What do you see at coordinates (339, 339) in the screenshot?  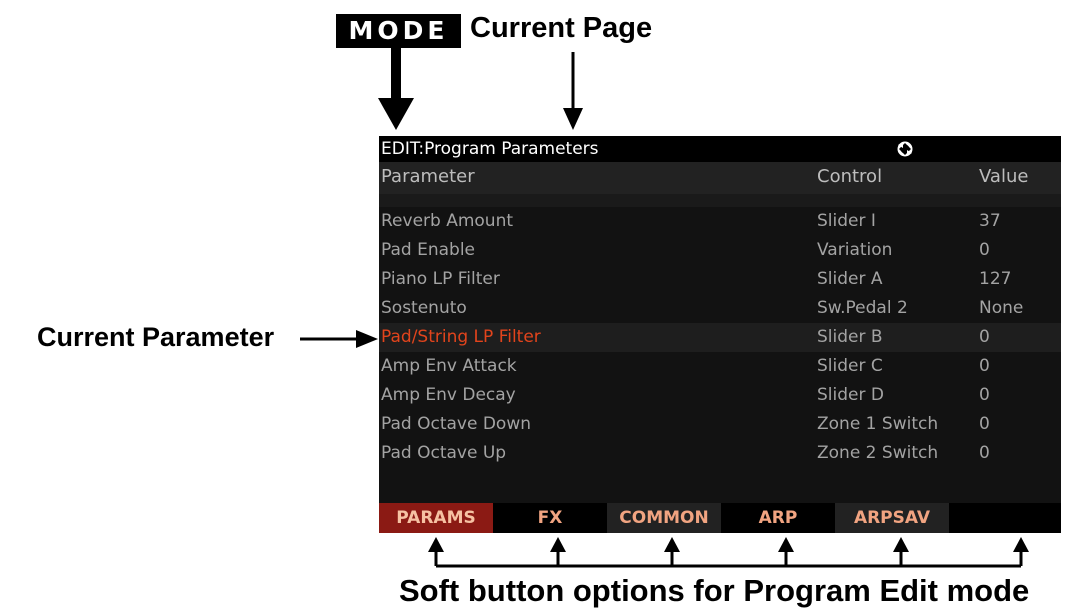 I see `current-parameter-arrow` at bounding box center [339, 339].